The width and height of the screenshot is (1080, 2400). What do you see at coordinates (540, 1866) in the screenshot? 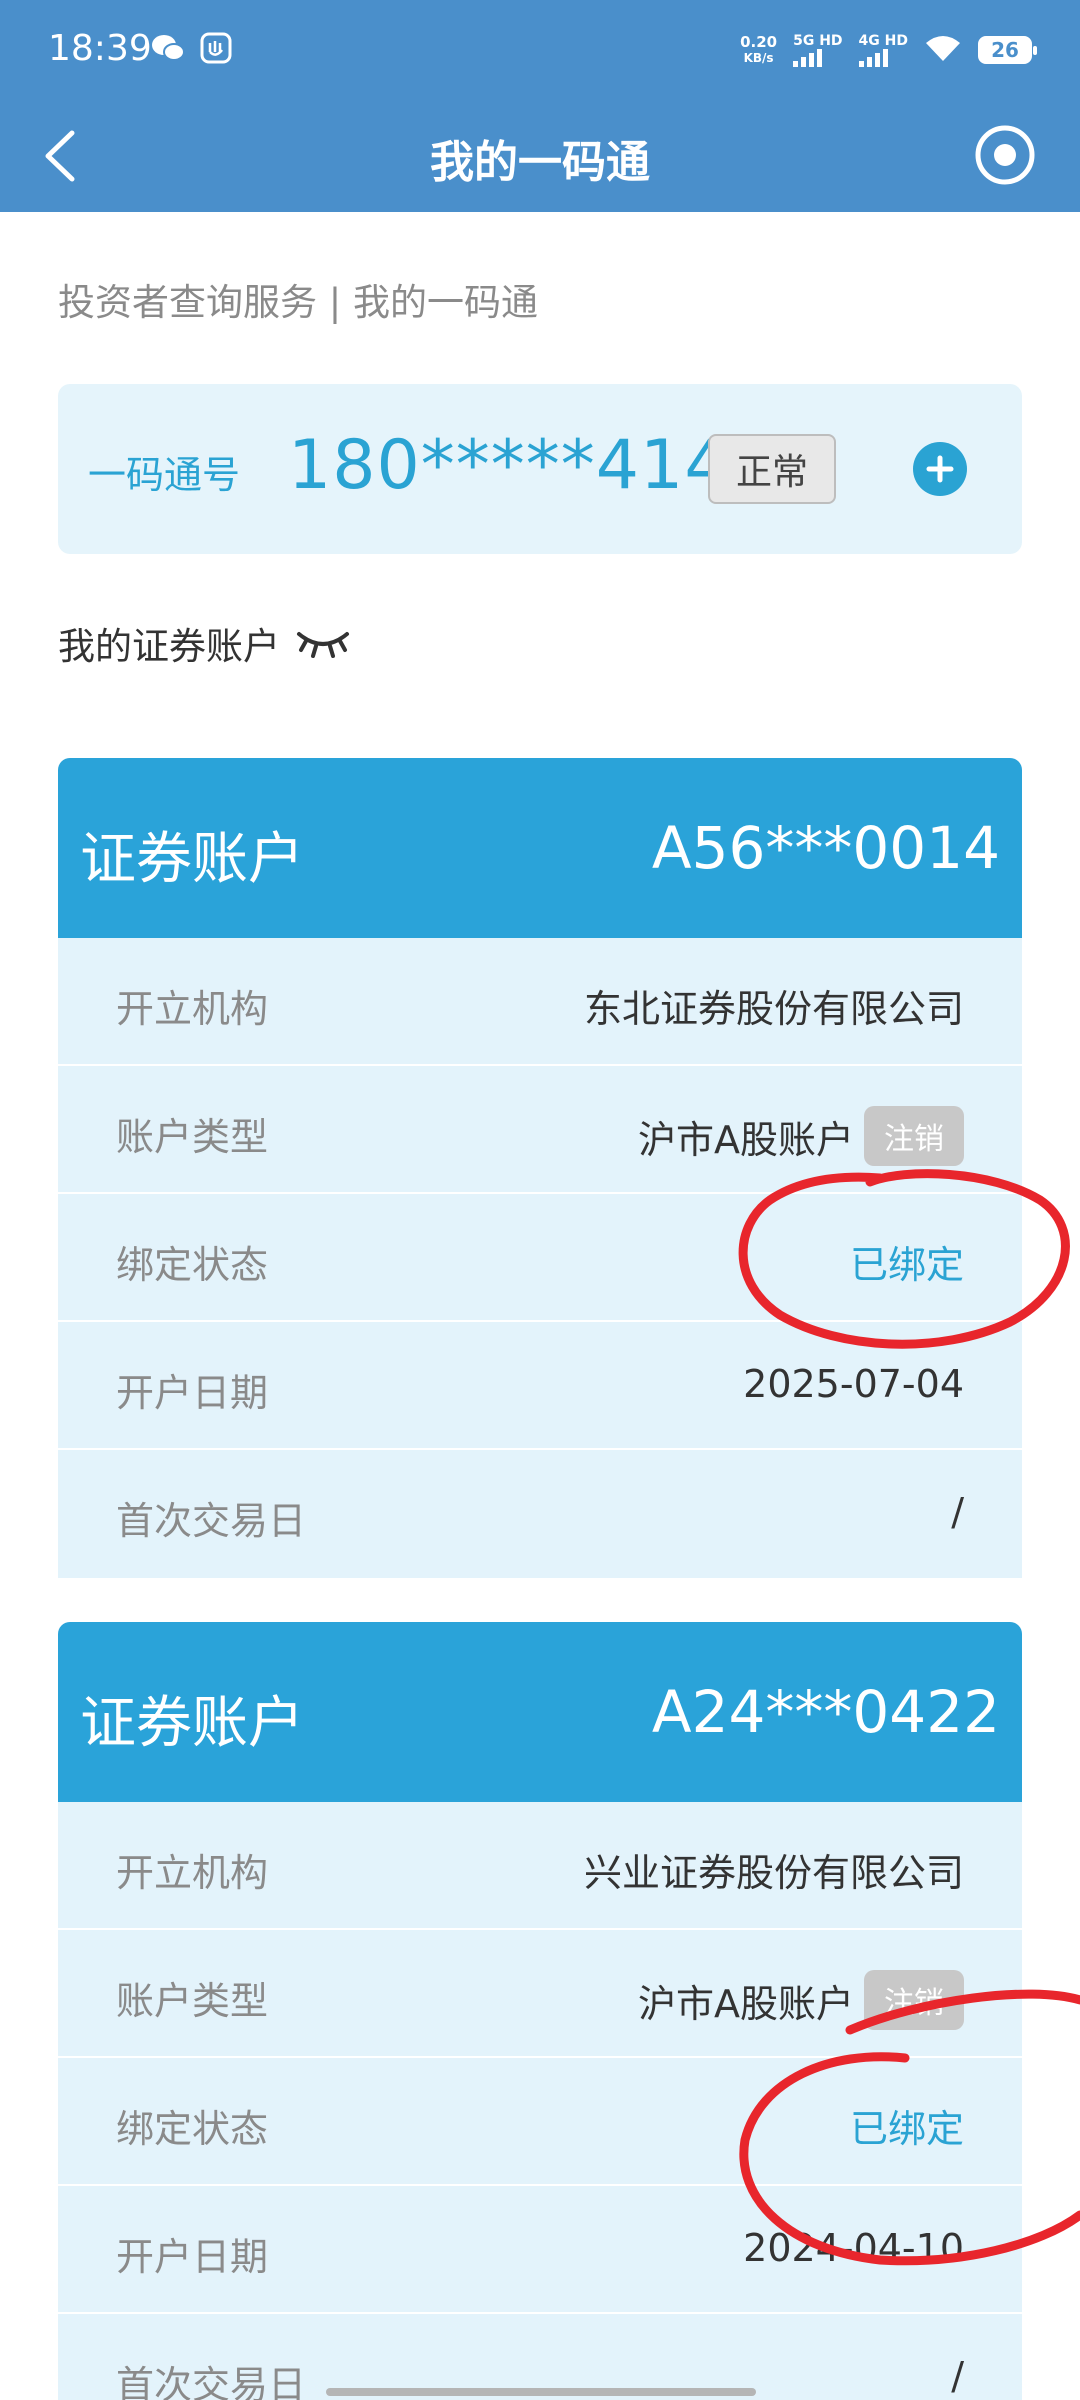
I see `account-row-institution: 开立机构 兴业证券股份有限公司` at bounding box center [540, 1866].